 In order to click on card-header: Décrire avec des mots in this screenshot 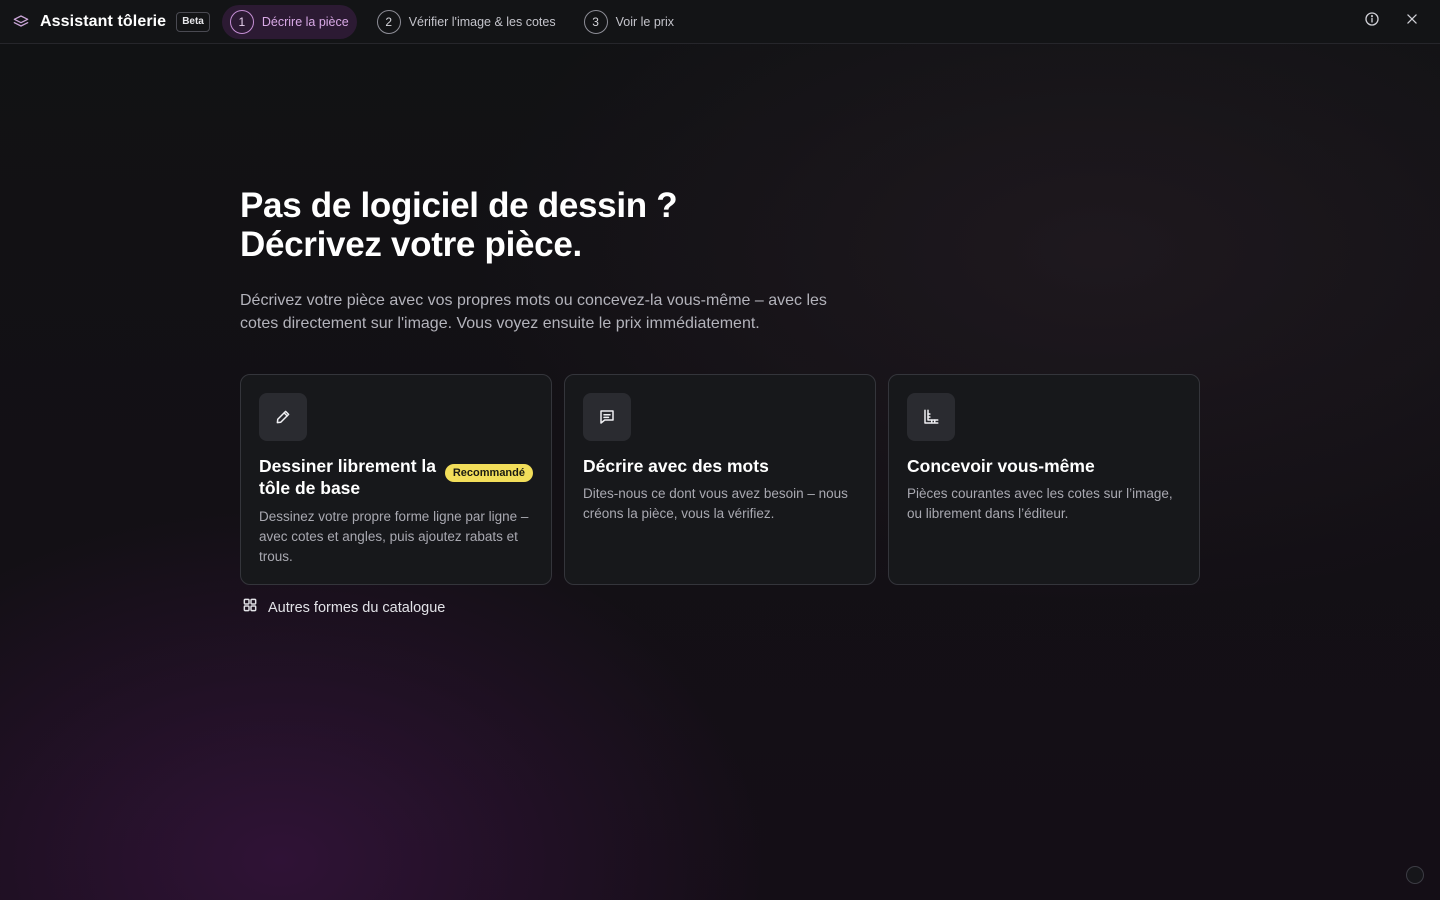, I will do `click(720, 466)`.